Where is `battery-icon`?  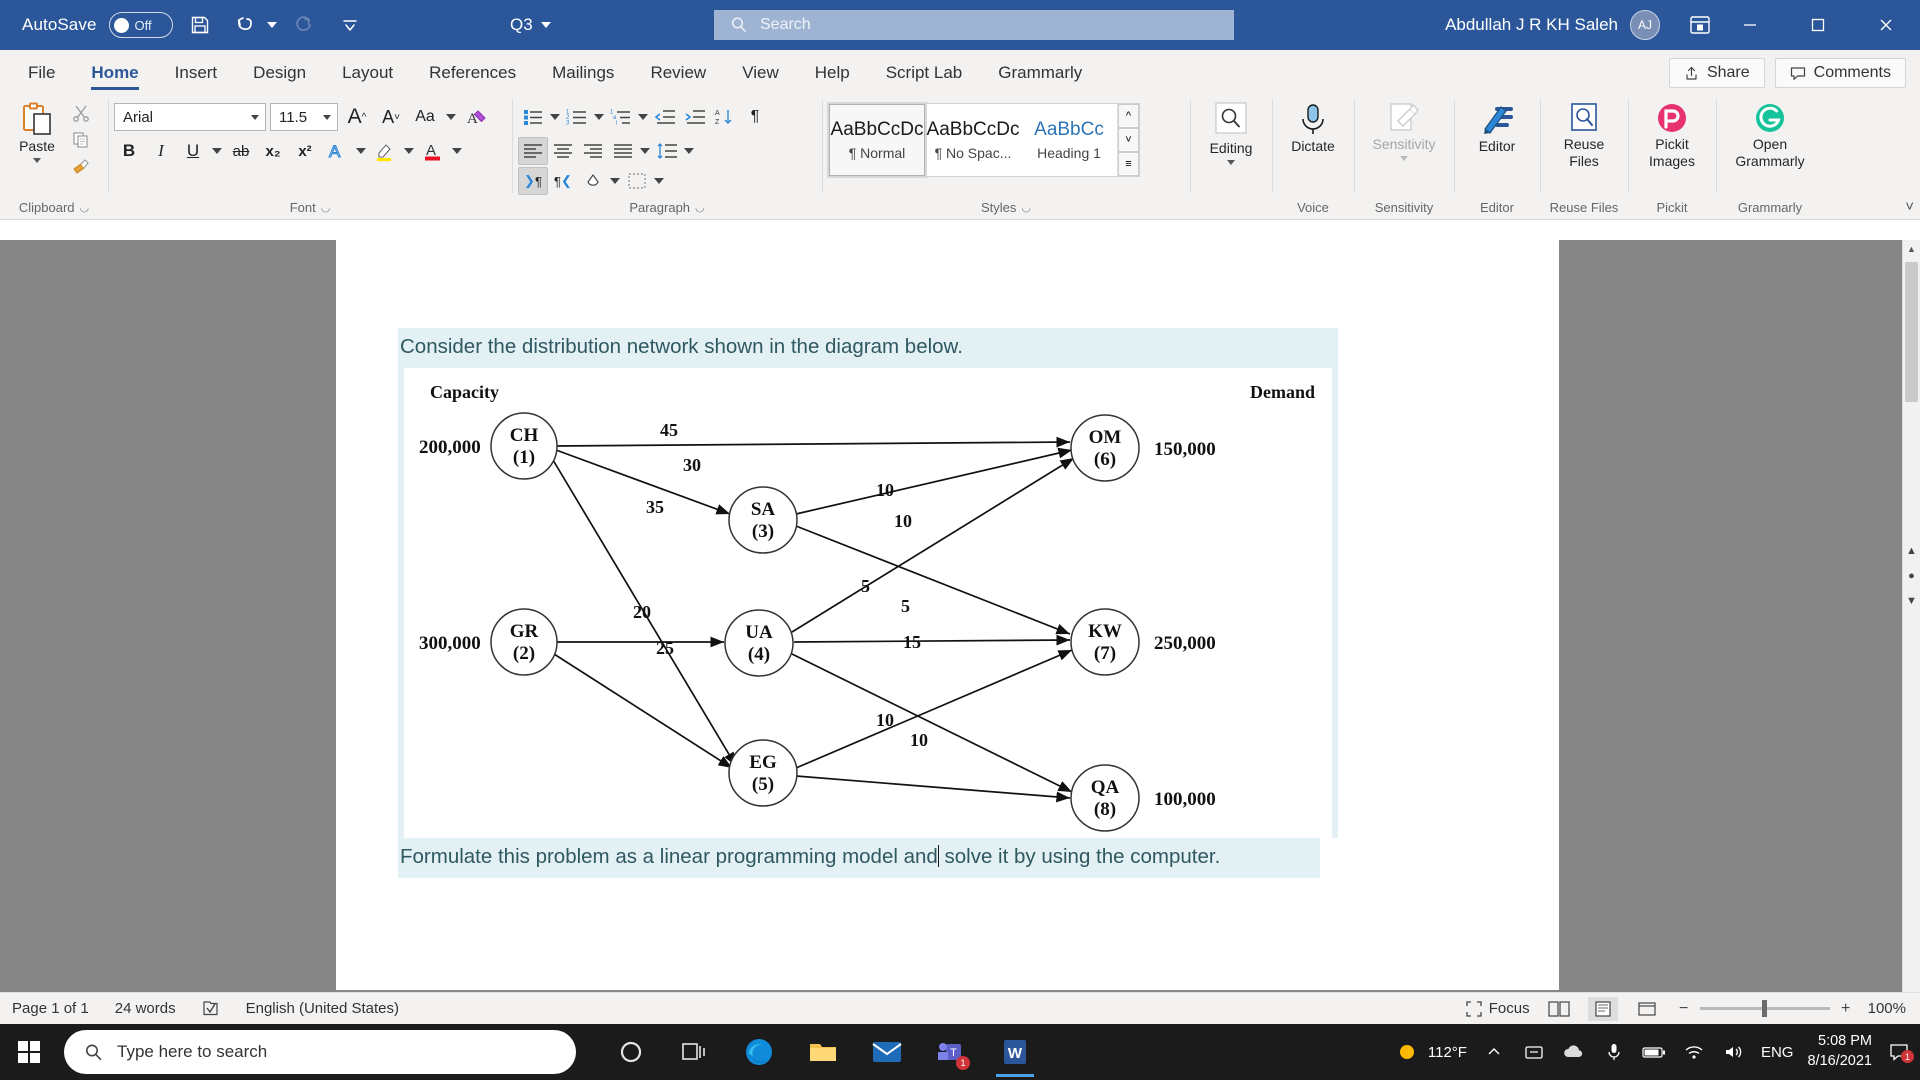
battery-icon is located at coordinates (1654, 1052).